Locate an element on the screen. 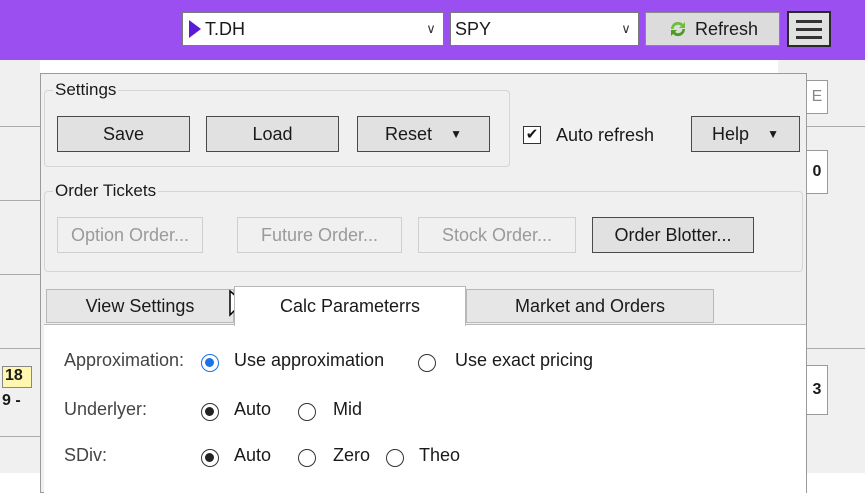  use-exact-pricing-radio is located at coordinates (427, 363).